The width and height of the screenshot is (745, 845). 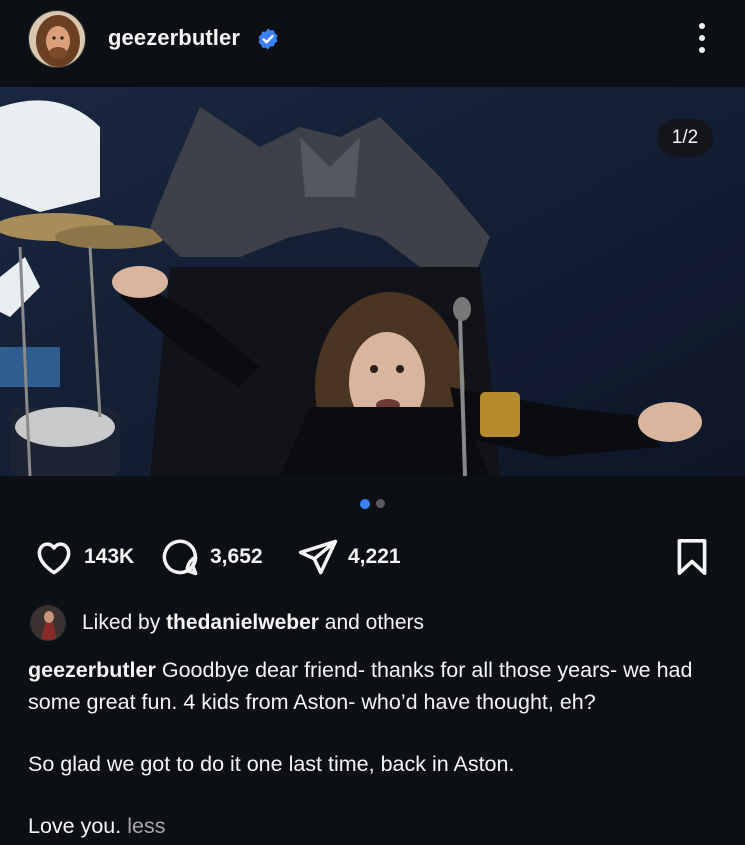 I want to click on bookmark-icon, so click(x=692, y=557).